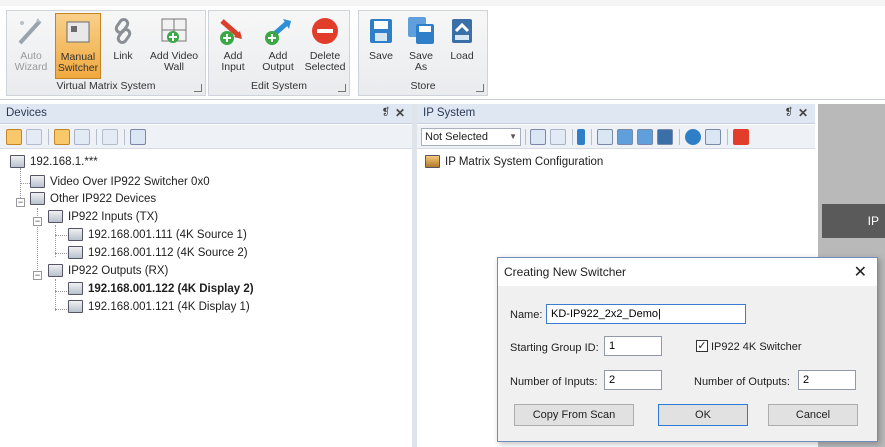 Image resolution: width=885 pixels, height=447 pixels. I want to click on add-device-icon, so click(713, 137).